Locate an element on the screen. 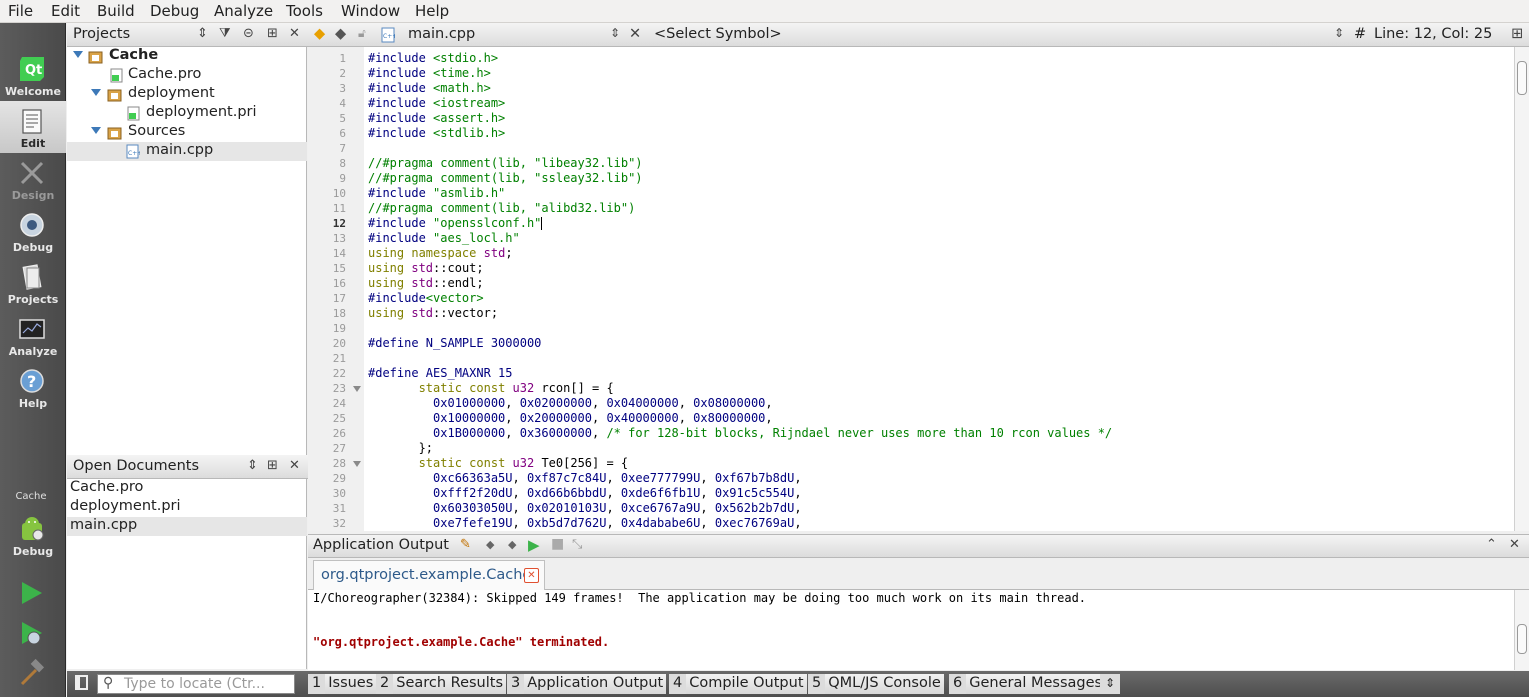 Image resolution: width=1529 pixels, height=697 pixels. output-vertical-scrollbar is located at coordinates (1521, 630).